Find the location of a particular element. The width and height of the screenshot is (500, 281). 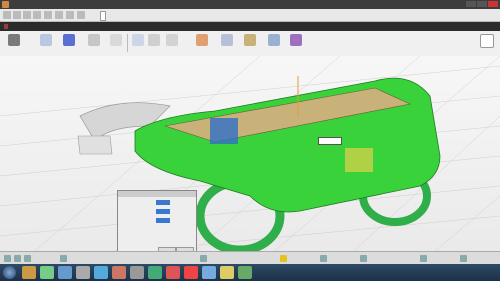

taskbar is located at coordinates (250, 272).